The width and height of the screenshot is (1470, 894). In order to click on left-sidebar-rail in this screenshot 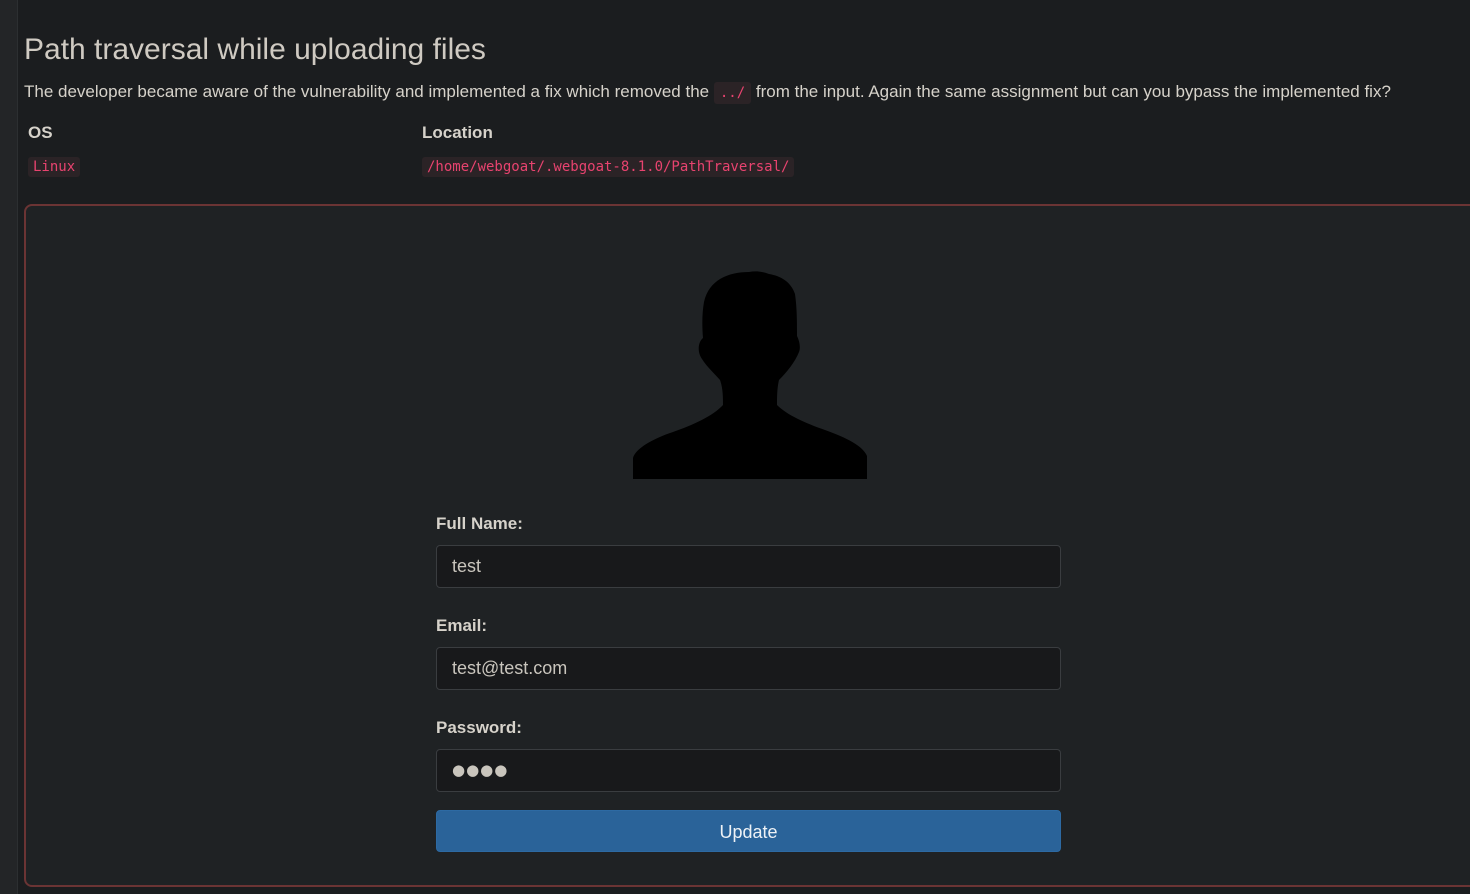, I will do `click(9, 447)`.